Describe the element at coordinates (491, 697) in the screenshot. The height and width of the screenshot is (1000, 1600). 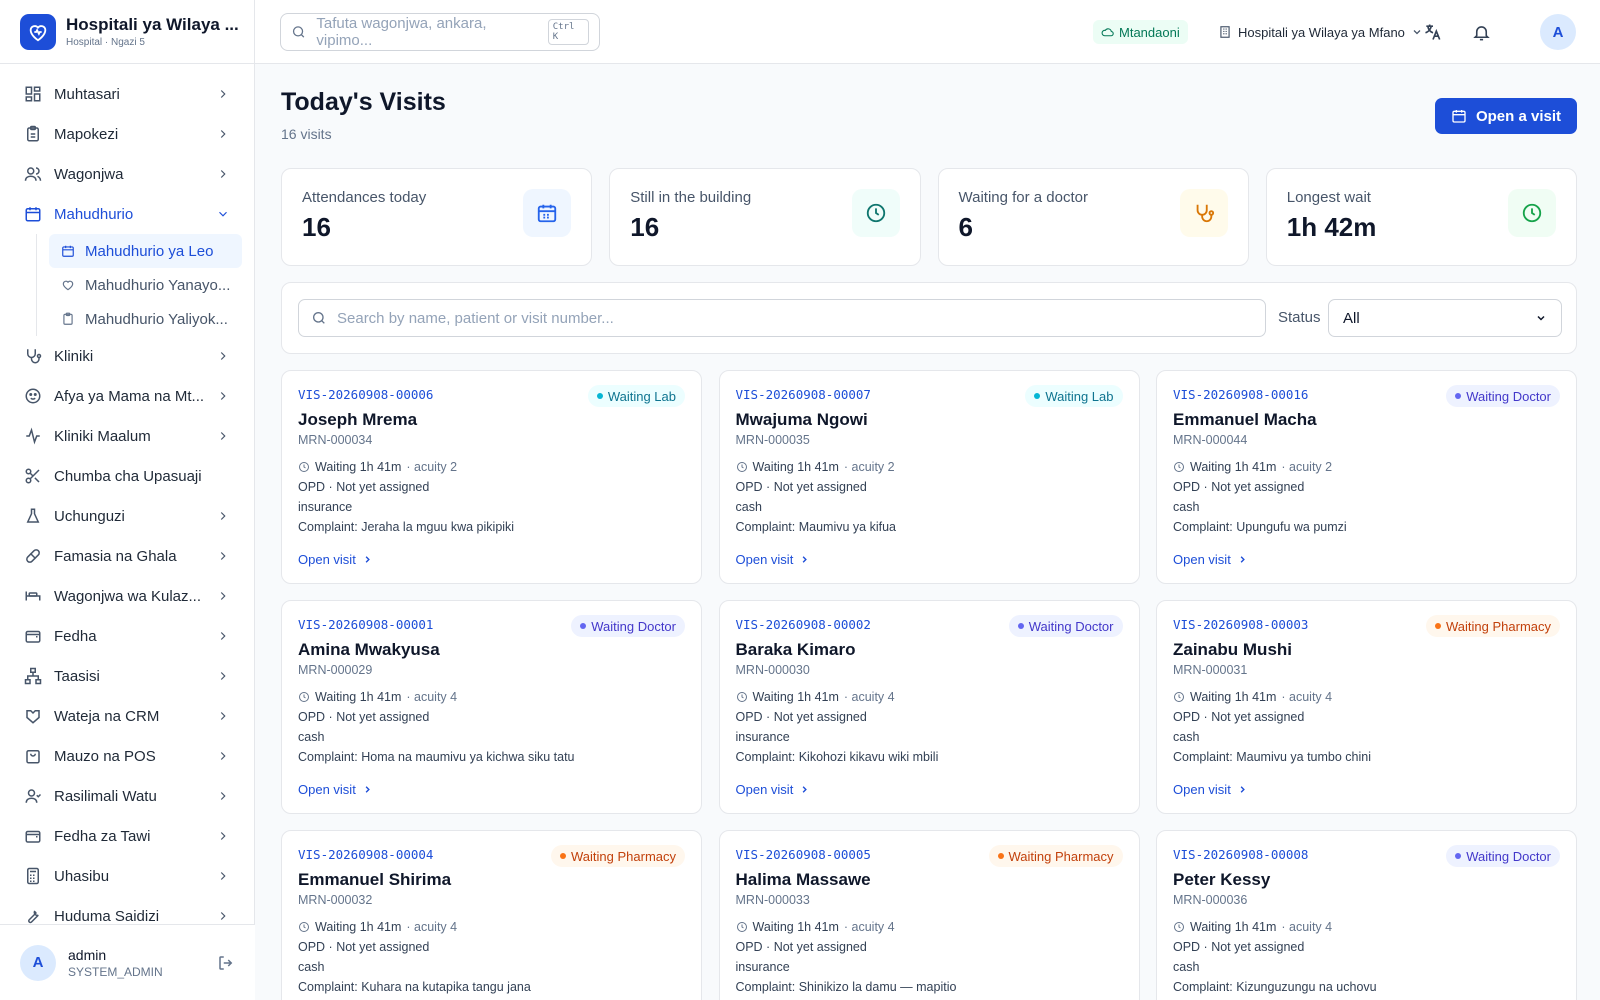
I see `wait-line: Waiting 1h 41m · acuity 4` at that location.